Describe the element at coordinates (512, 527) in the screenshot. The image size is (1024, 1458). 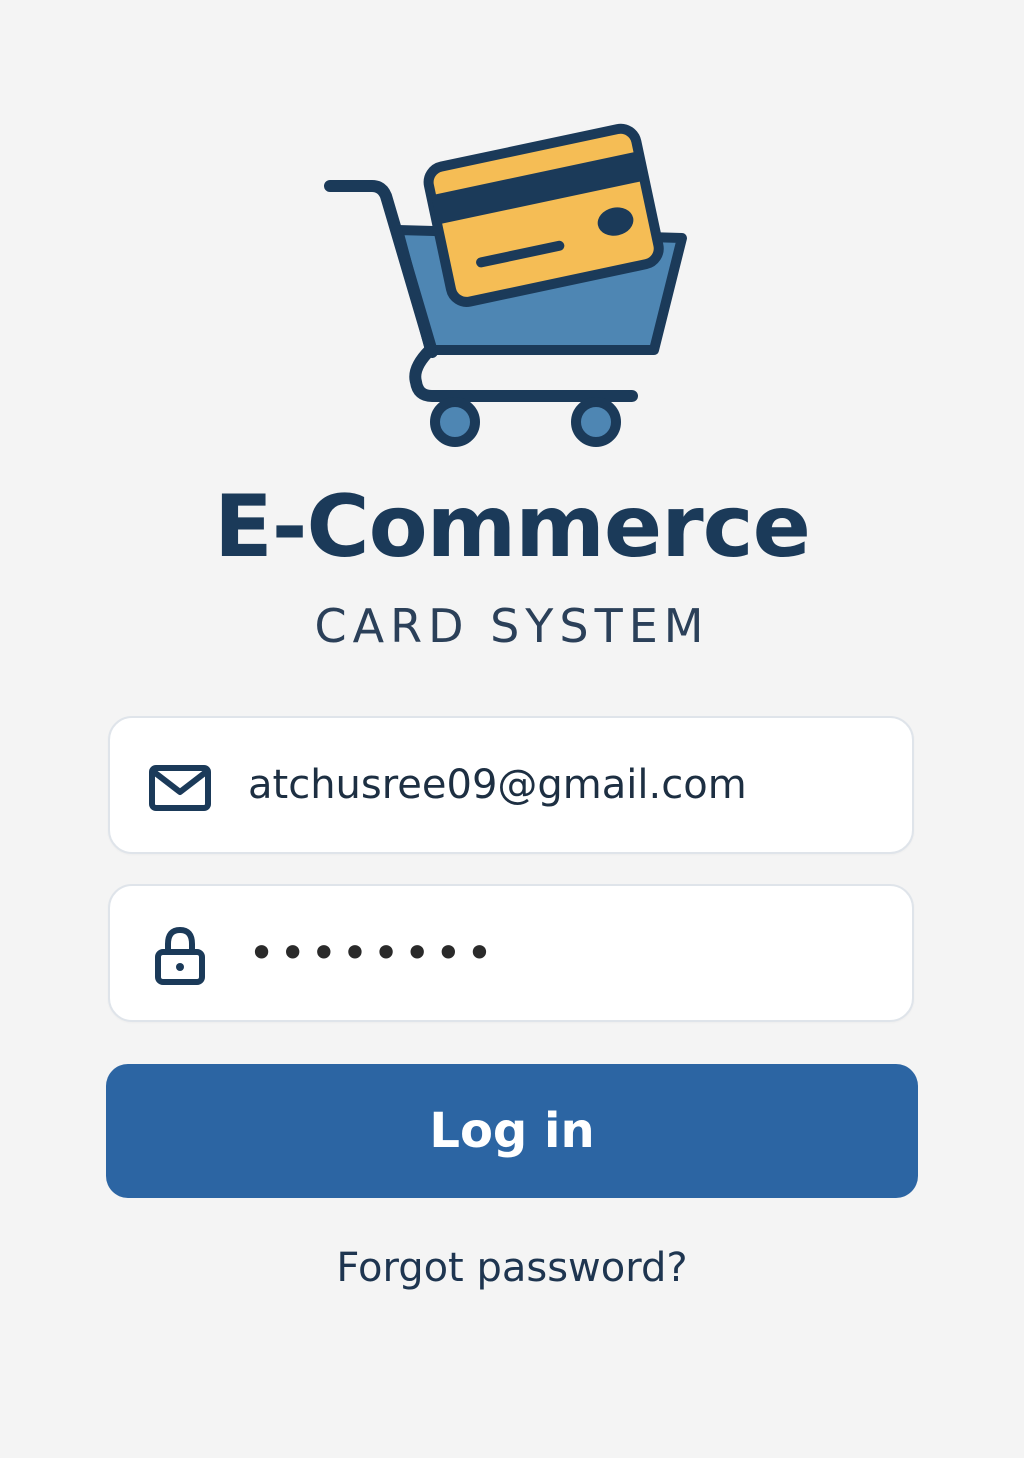
I see `brand-title: E-Commerce` at that location.